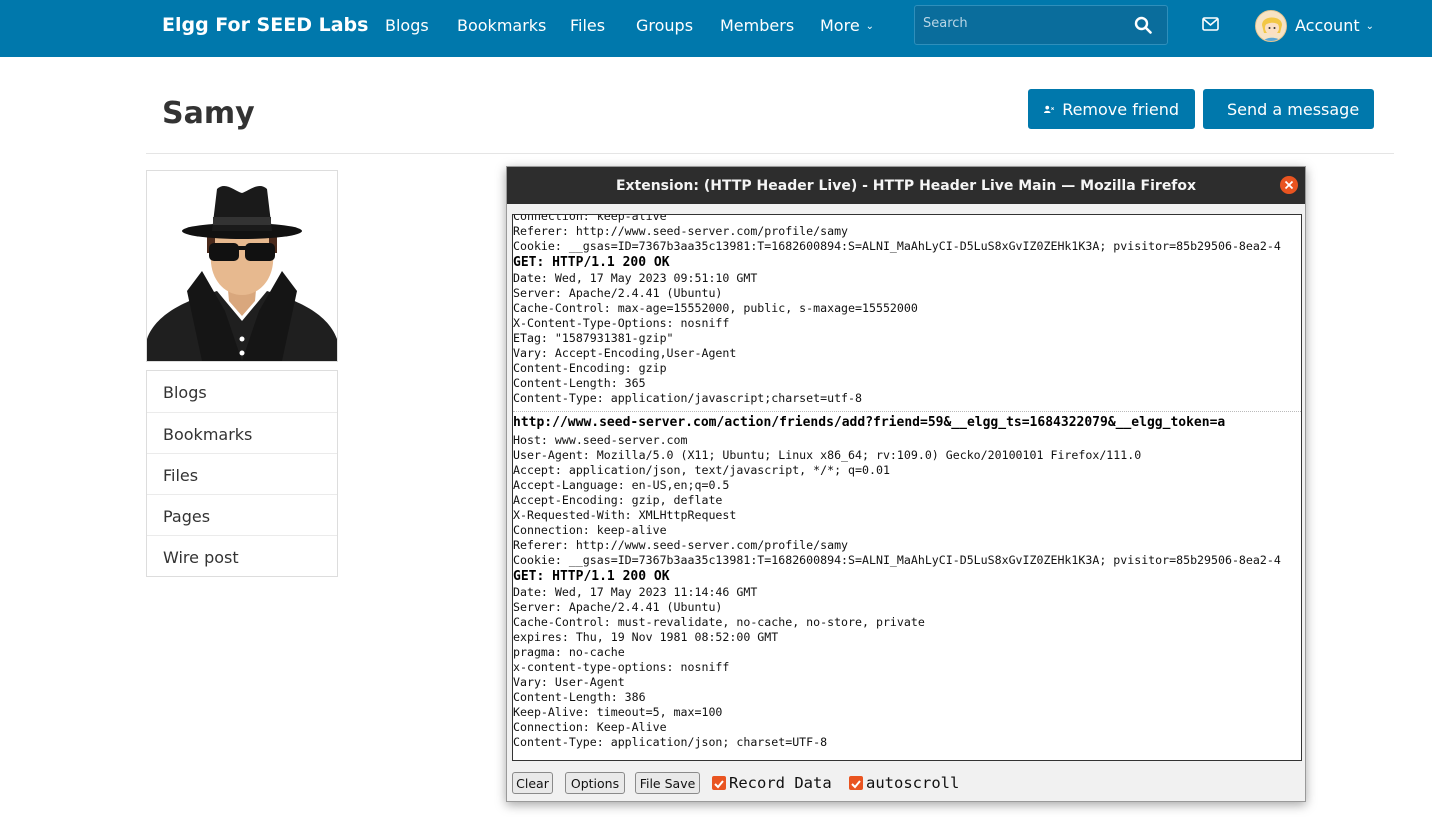 This screenshot has width=1432, height=820. I want to click on page-title: Samy, so click(208, 113).